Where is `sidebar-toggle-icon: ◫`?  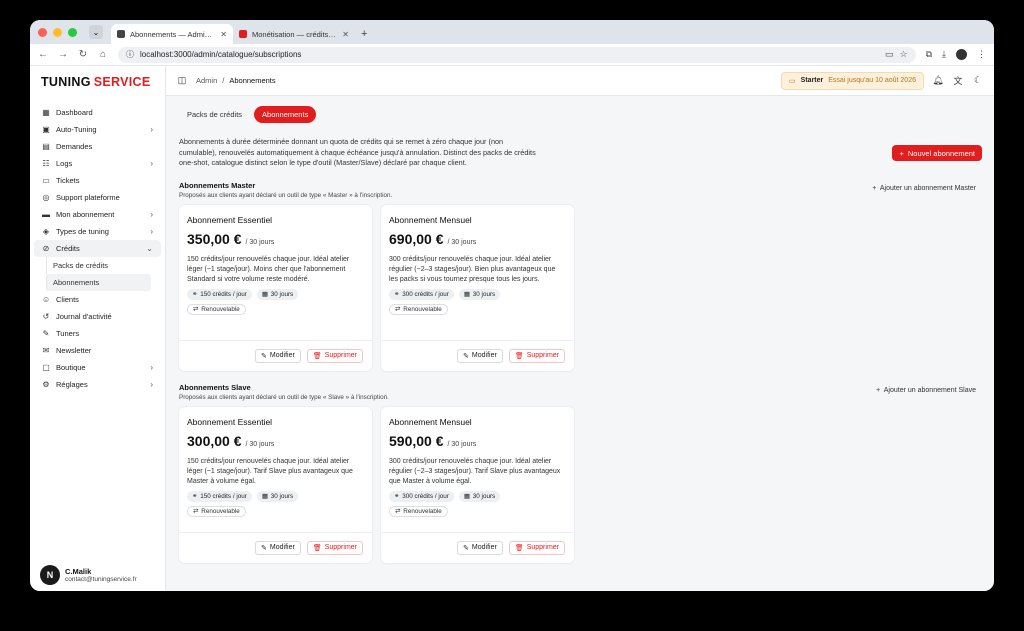 sidebar-toggle-icon: ◫ is located at coordinates (182, 80).